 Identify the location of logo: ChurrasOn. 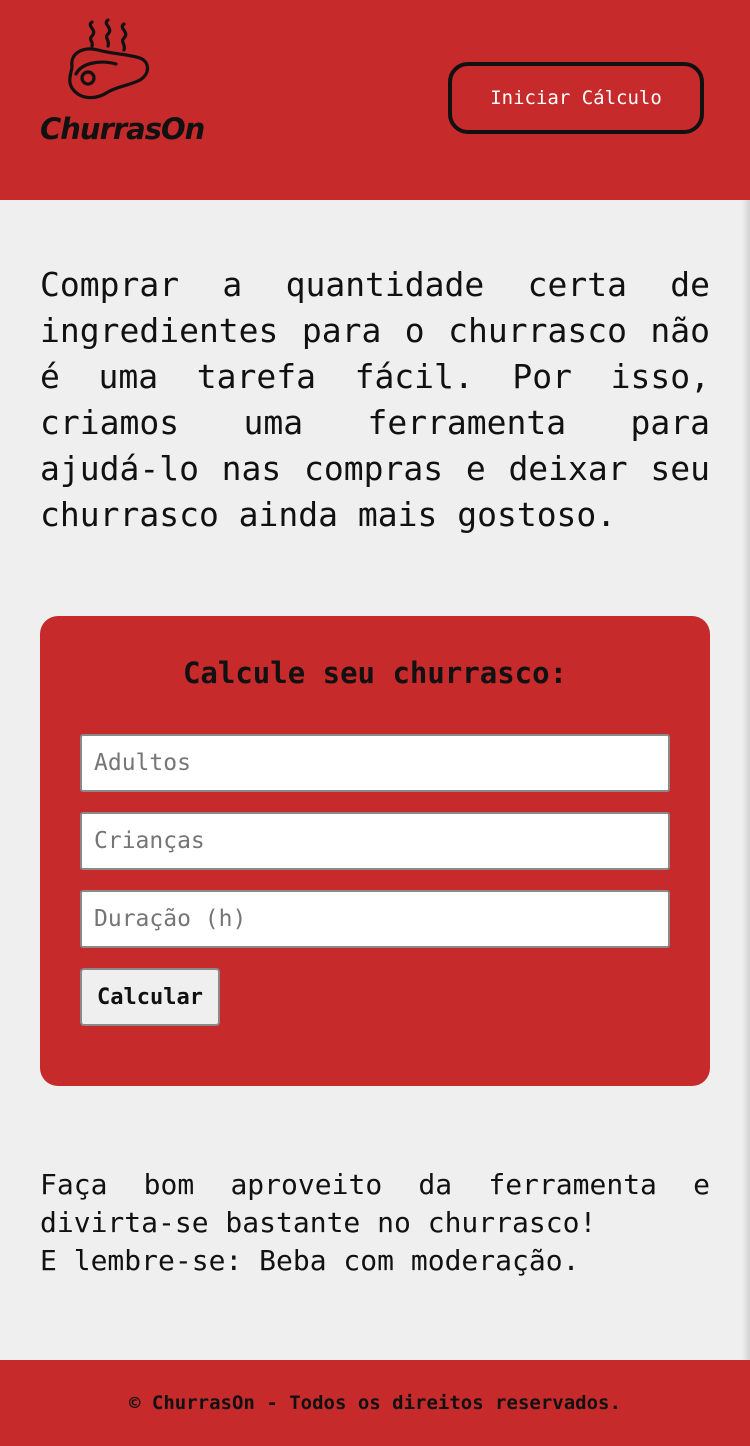
(120, 84).